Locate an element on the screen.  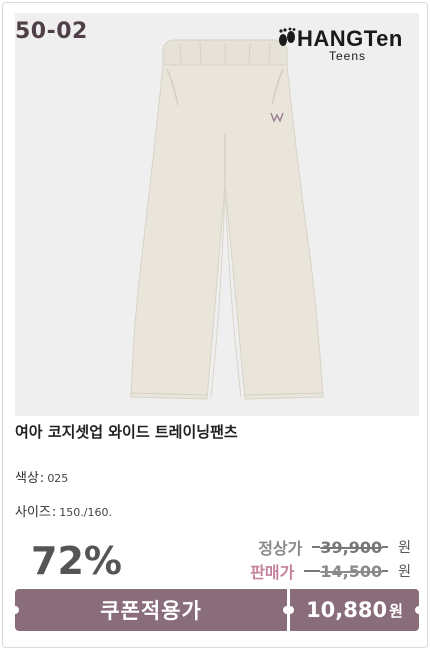
regular-price-row: 정상가 39,900 원 is located at coordinates (334, 547).